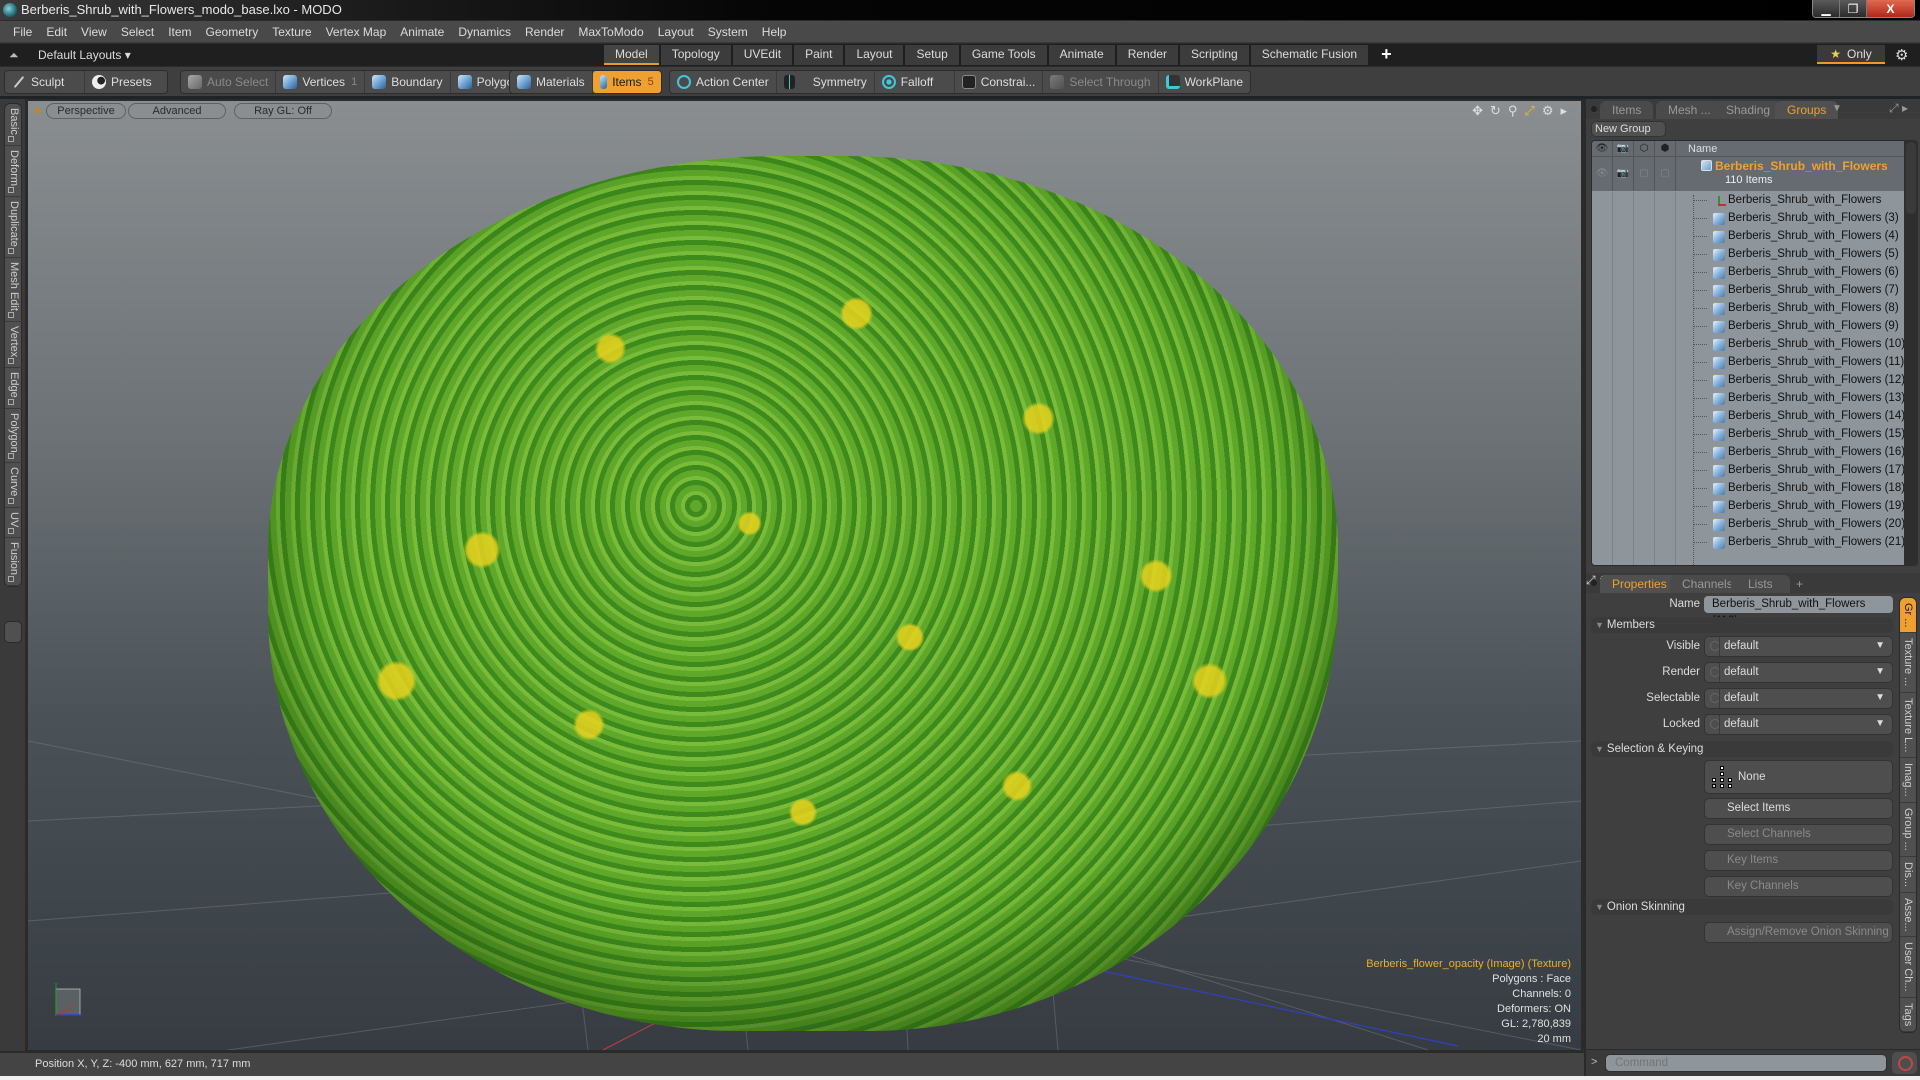 The image size is (1920, 1080). Describe the element at coordinates (1742, 749) in the screenshot. I see `selection-keying-section: ▼ Selection & Keying` at that location.